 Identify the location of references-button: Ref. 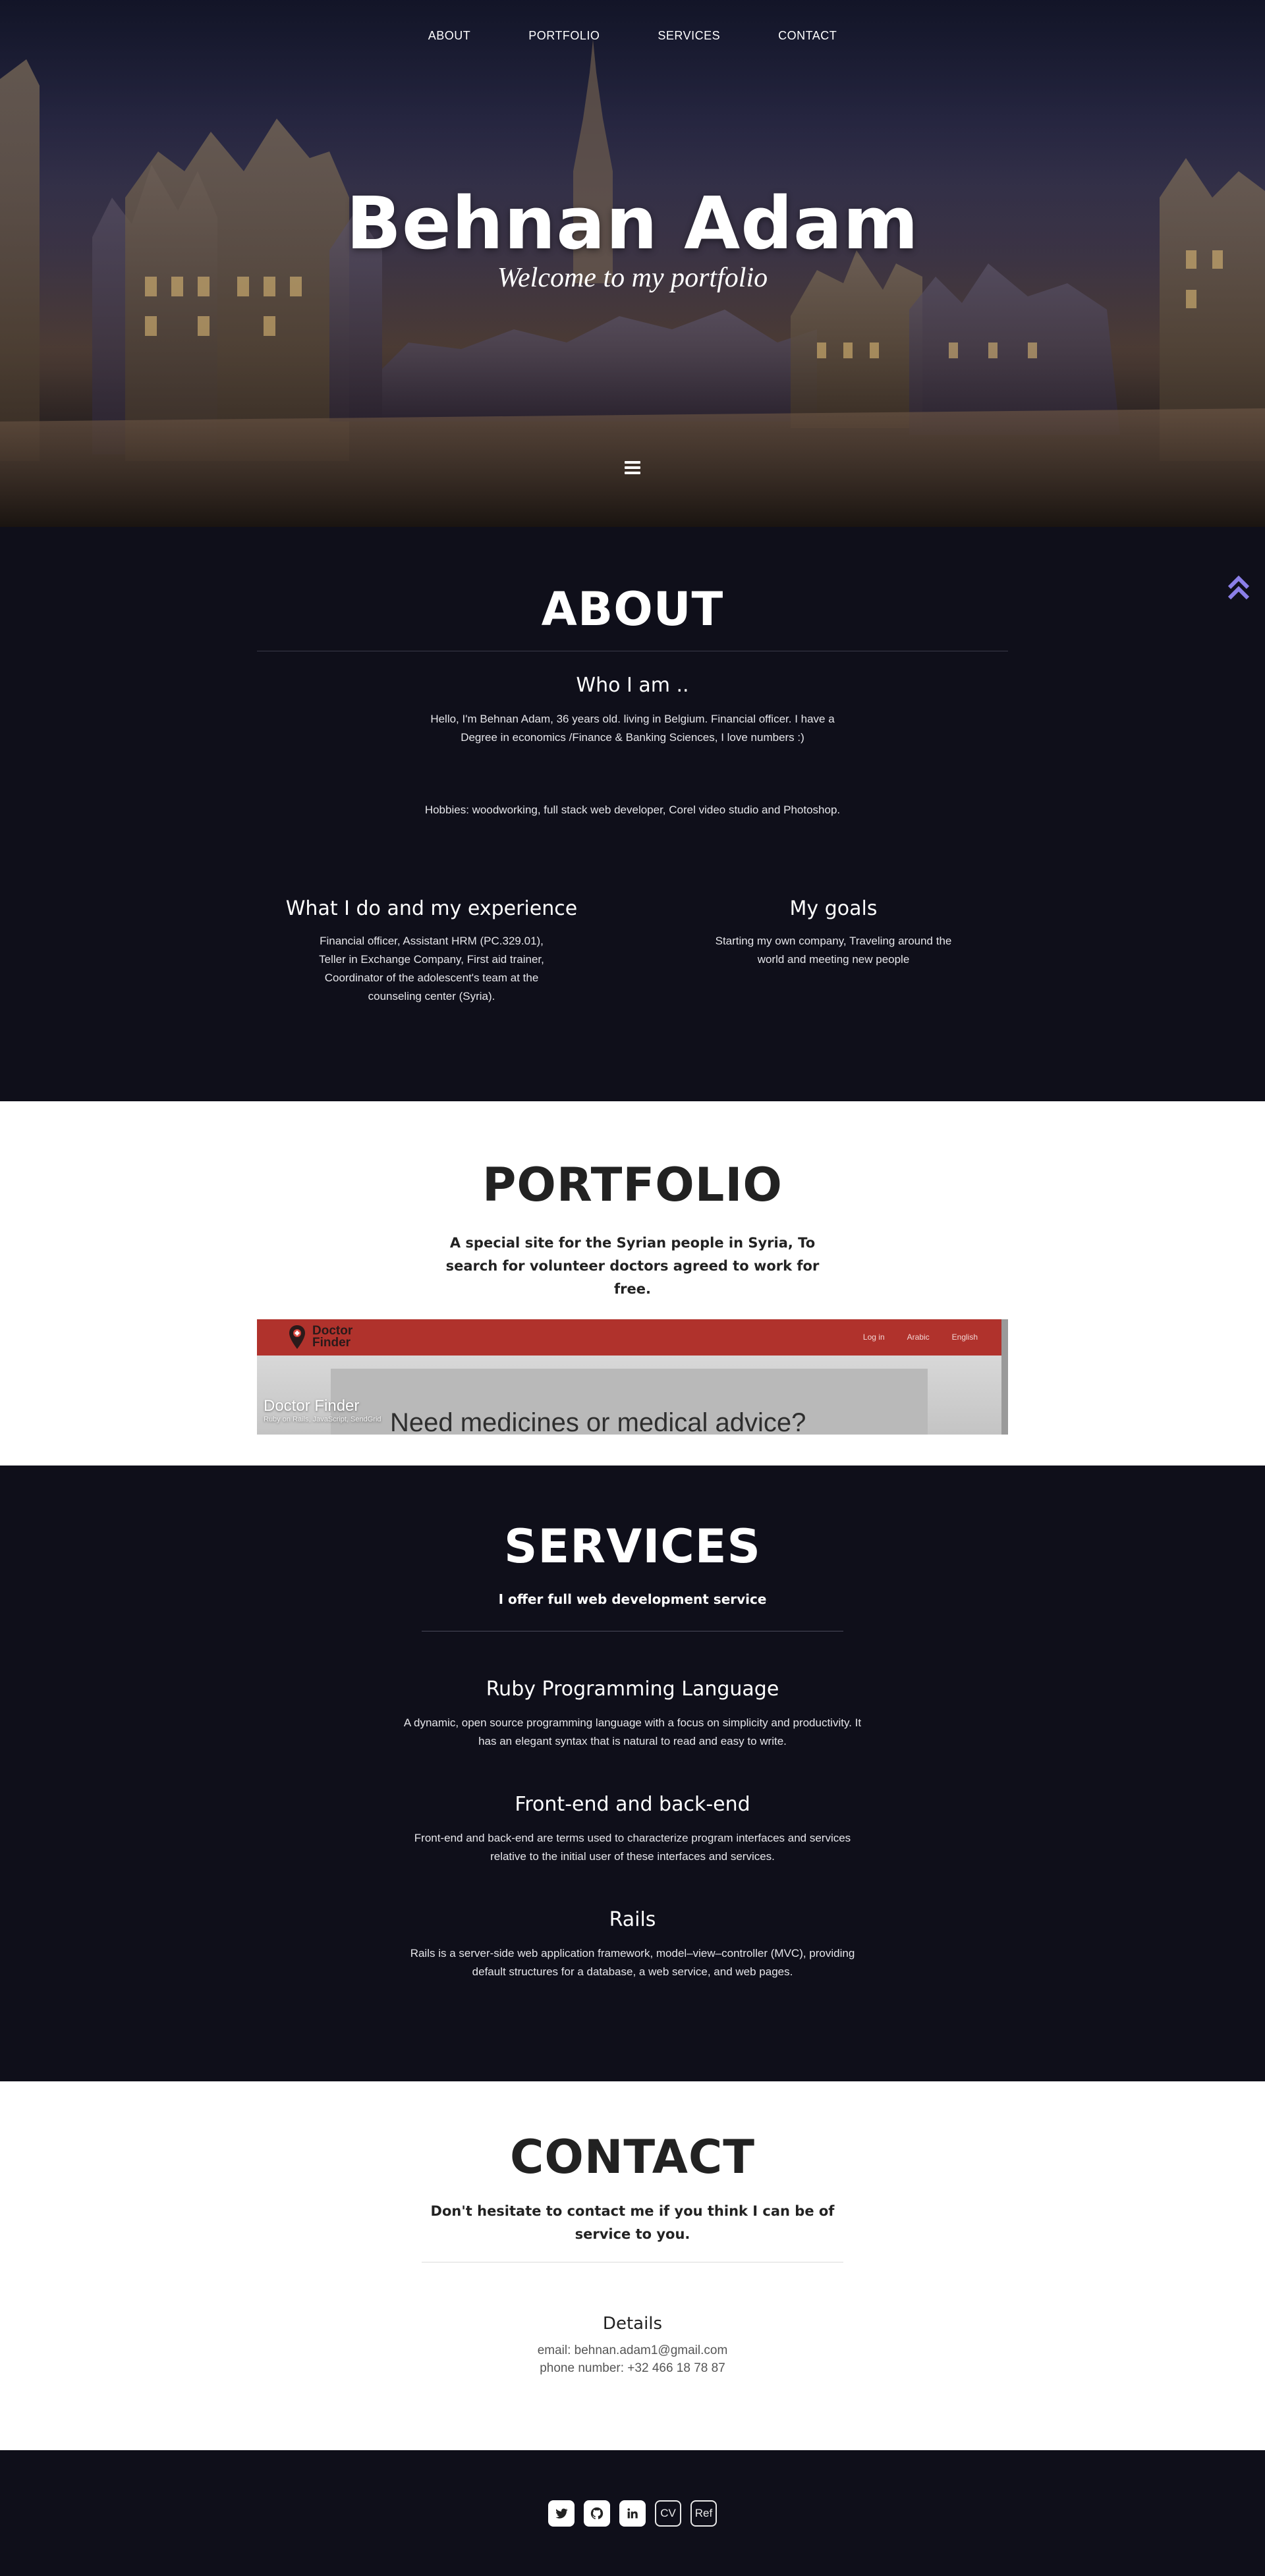
(703, 2513).